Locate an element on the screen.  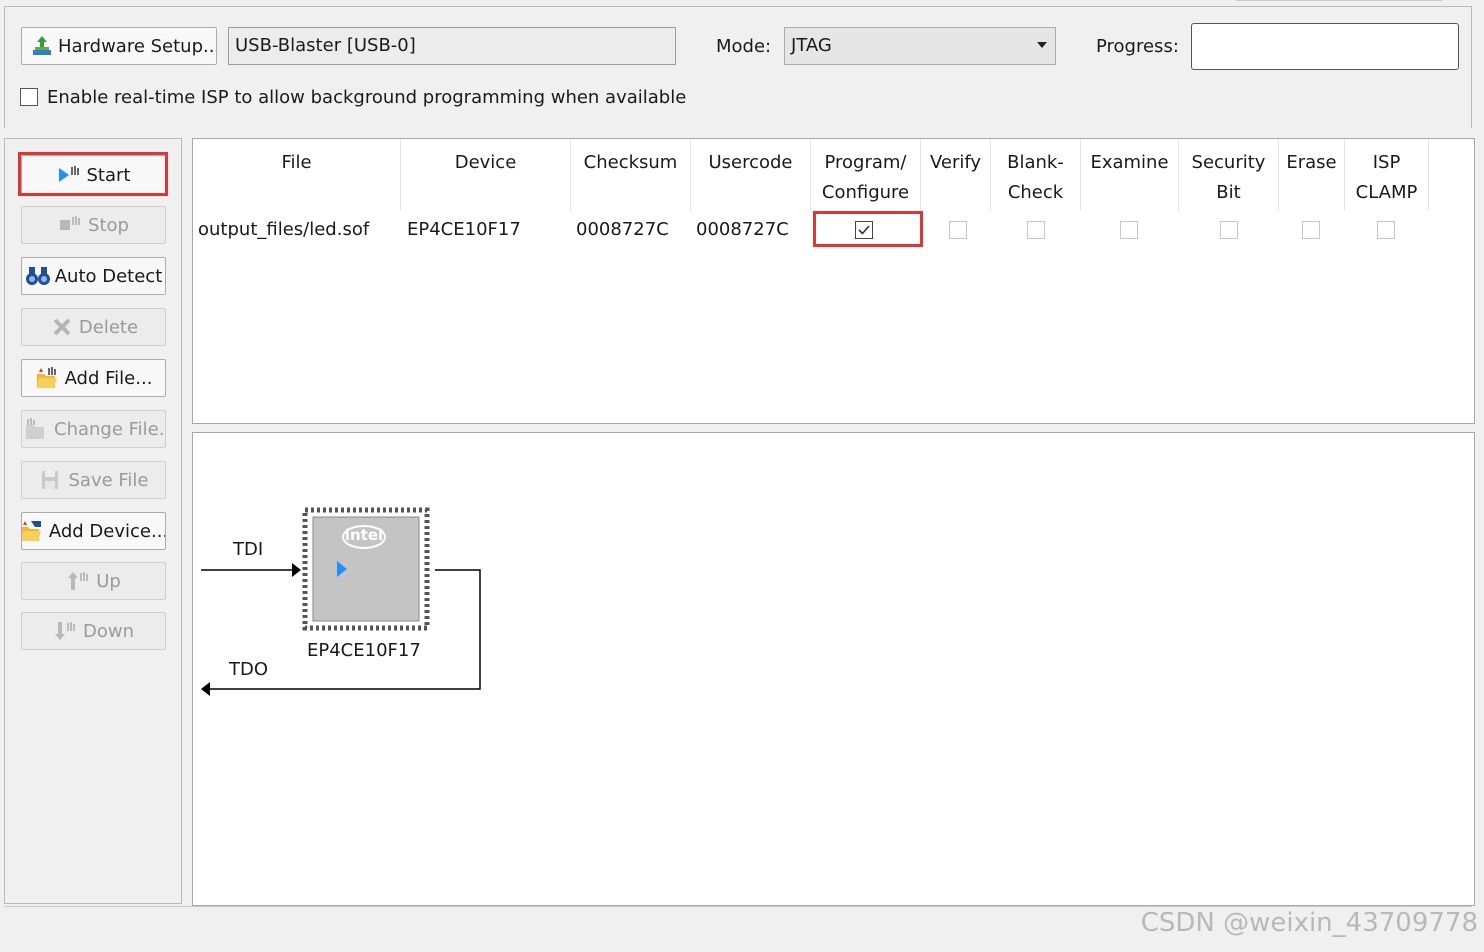
program-highlight-box is located at coordinates (868, 229).